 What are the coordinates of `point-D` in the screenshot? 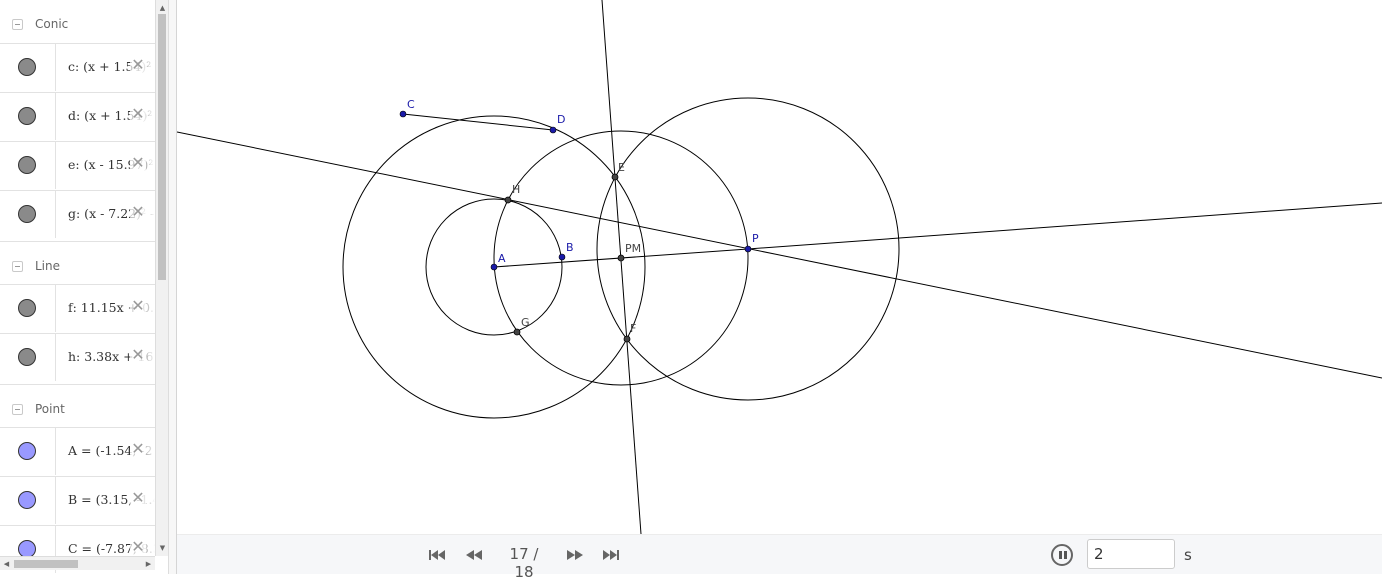 It's located at (553, 130).